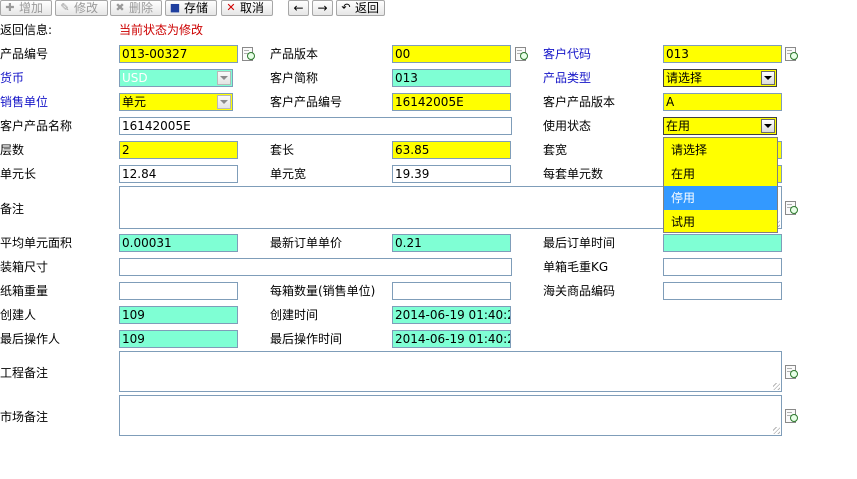 The height and width of the screenshot is (479, 857). Describe the element at coordinates (120, 7) in the screenshot. I see `x-icon: ✖` at that location.